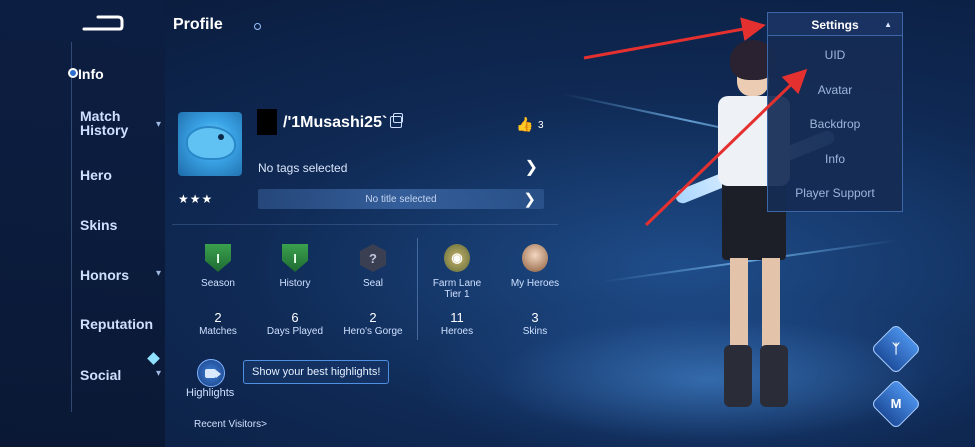  What do you see at coordinates (524, 124) in the screenshot?
I see `thumbs-up-icon: 👍` at bounding box center [524, 124].